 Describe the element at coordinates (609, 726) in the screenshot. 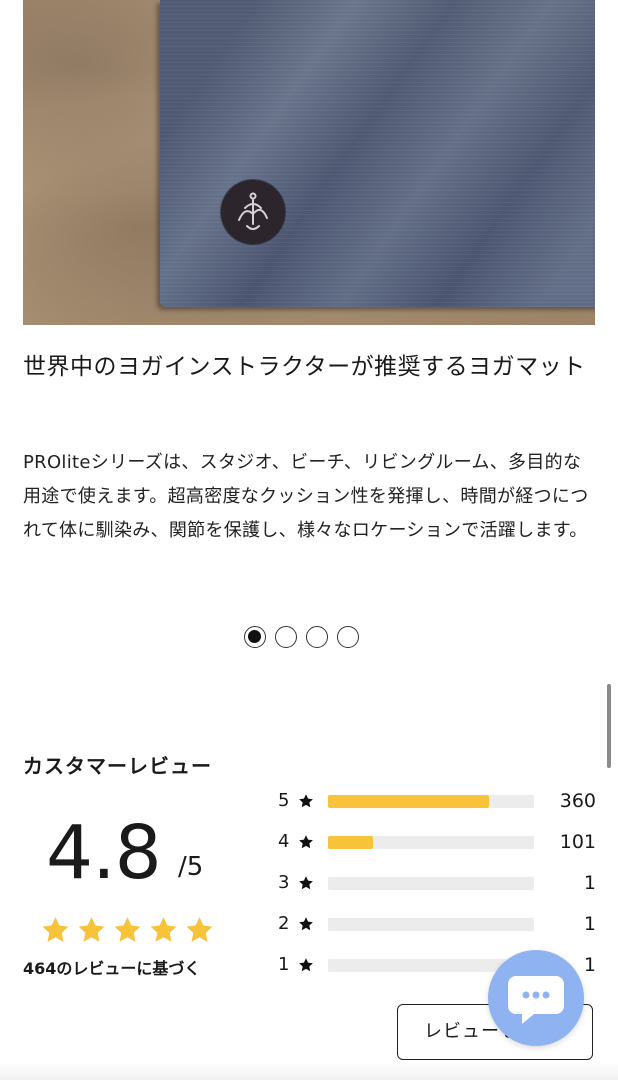

I see `scrollbar` at that location.